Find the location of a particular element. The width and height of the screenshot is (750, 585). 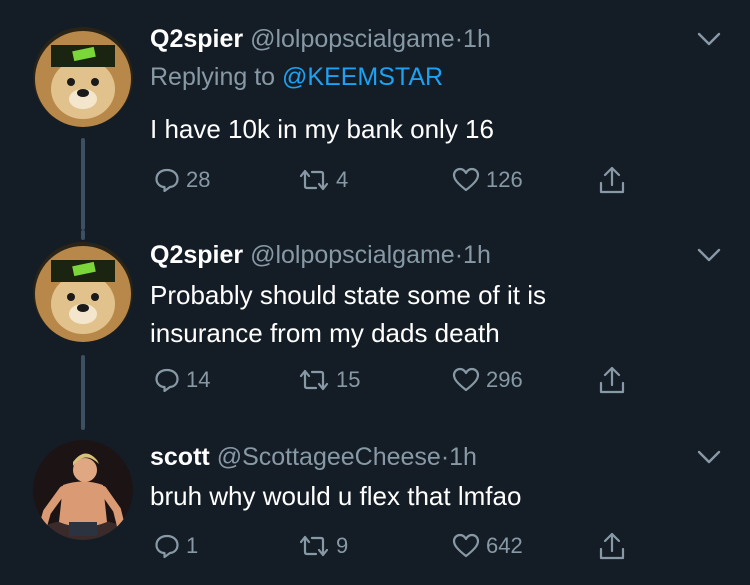

reply-count: 28 is located at coordinates (198, 179).